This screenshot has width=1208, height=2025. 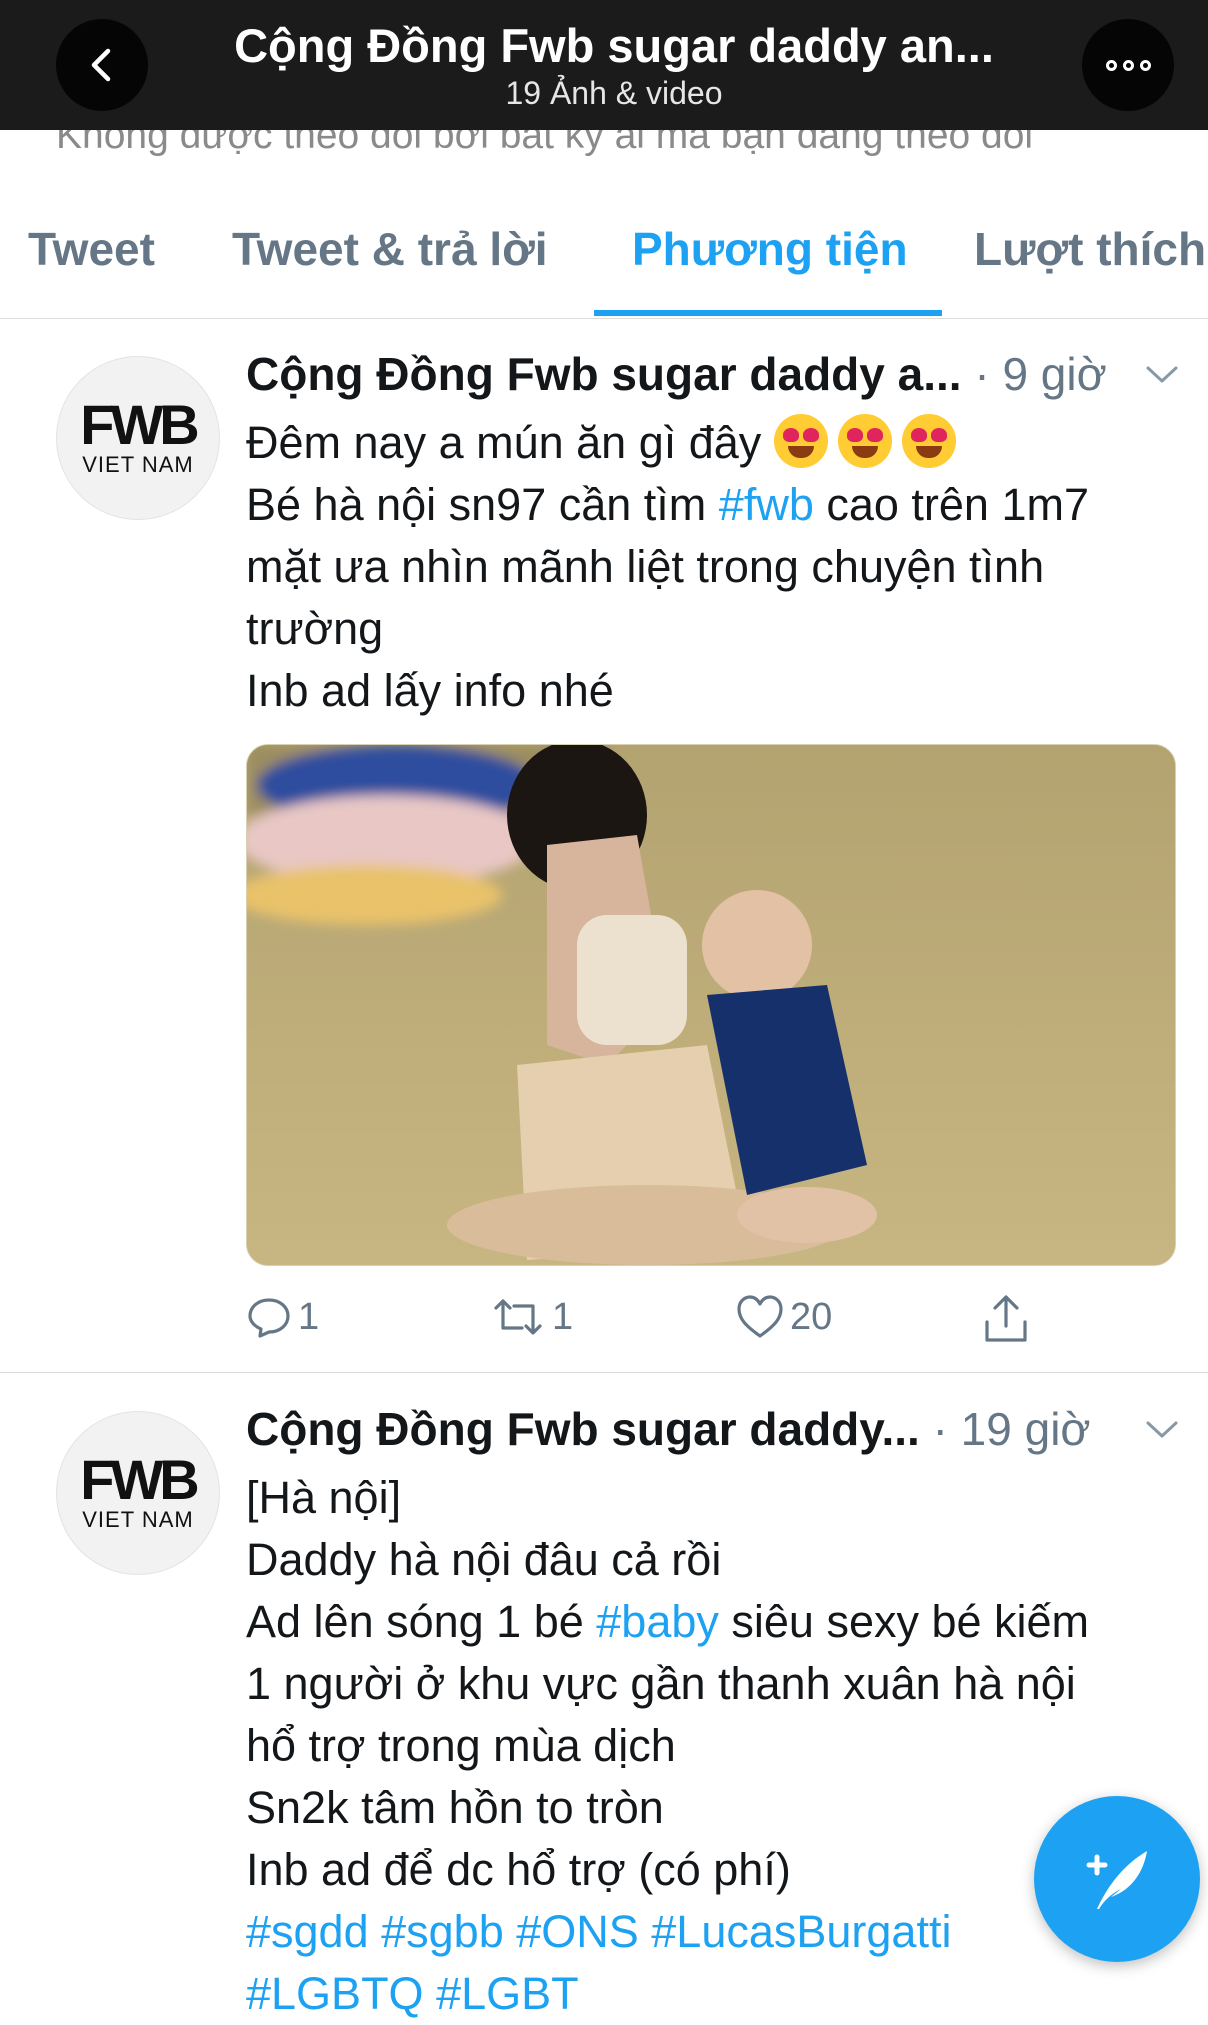 What do you see at coordinates (309, 1316) in the screenshot?
I see `reply-count: 1` at bounding box center [309, 1316].